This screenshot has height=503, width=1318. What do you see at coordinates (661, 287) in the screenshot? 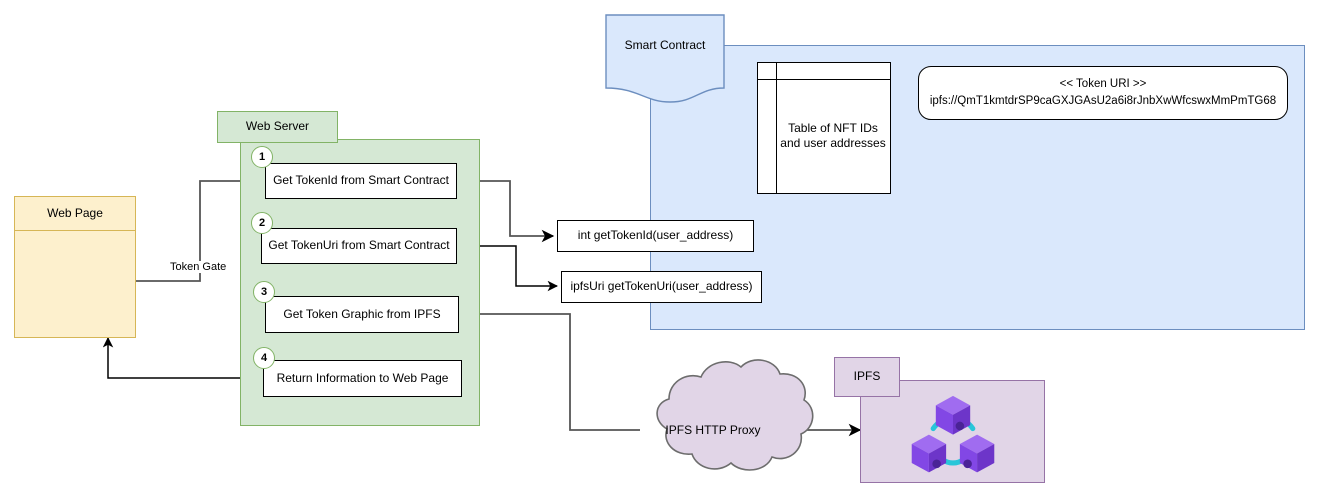
I see `function-box-get-token-uri: ipfsUri getTokenUri(user_address)` at bounding box center [661, 287].